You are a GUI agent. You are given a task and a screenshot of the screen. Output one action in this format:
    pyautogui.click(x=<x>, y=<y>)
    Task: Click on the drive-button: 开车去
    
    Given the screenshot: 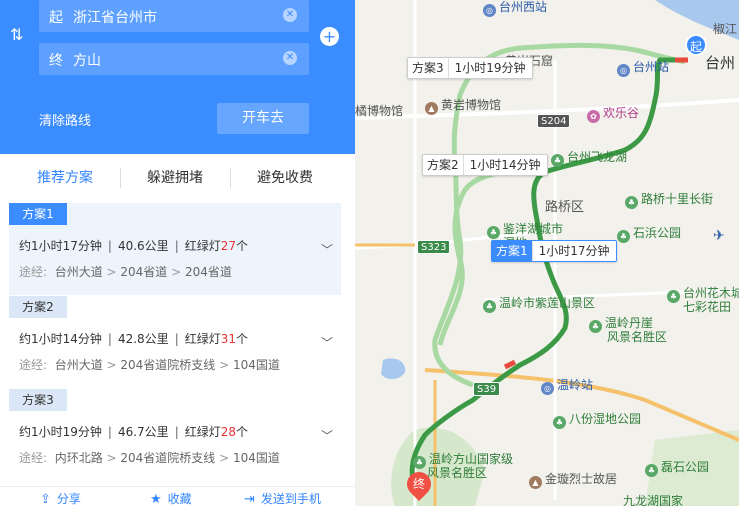 What is the action you would take?
    pyautogui.click(x=263, y=118)
    